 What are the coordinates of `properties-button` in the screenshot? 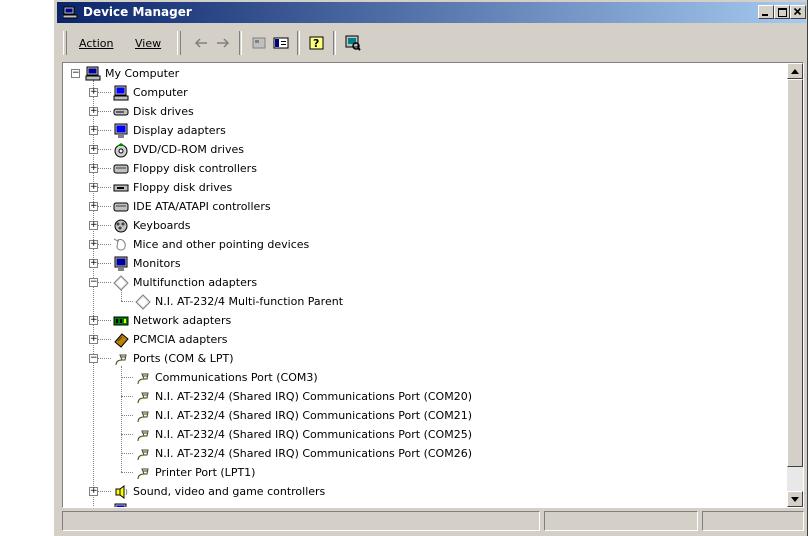 It's located at (259, 43).